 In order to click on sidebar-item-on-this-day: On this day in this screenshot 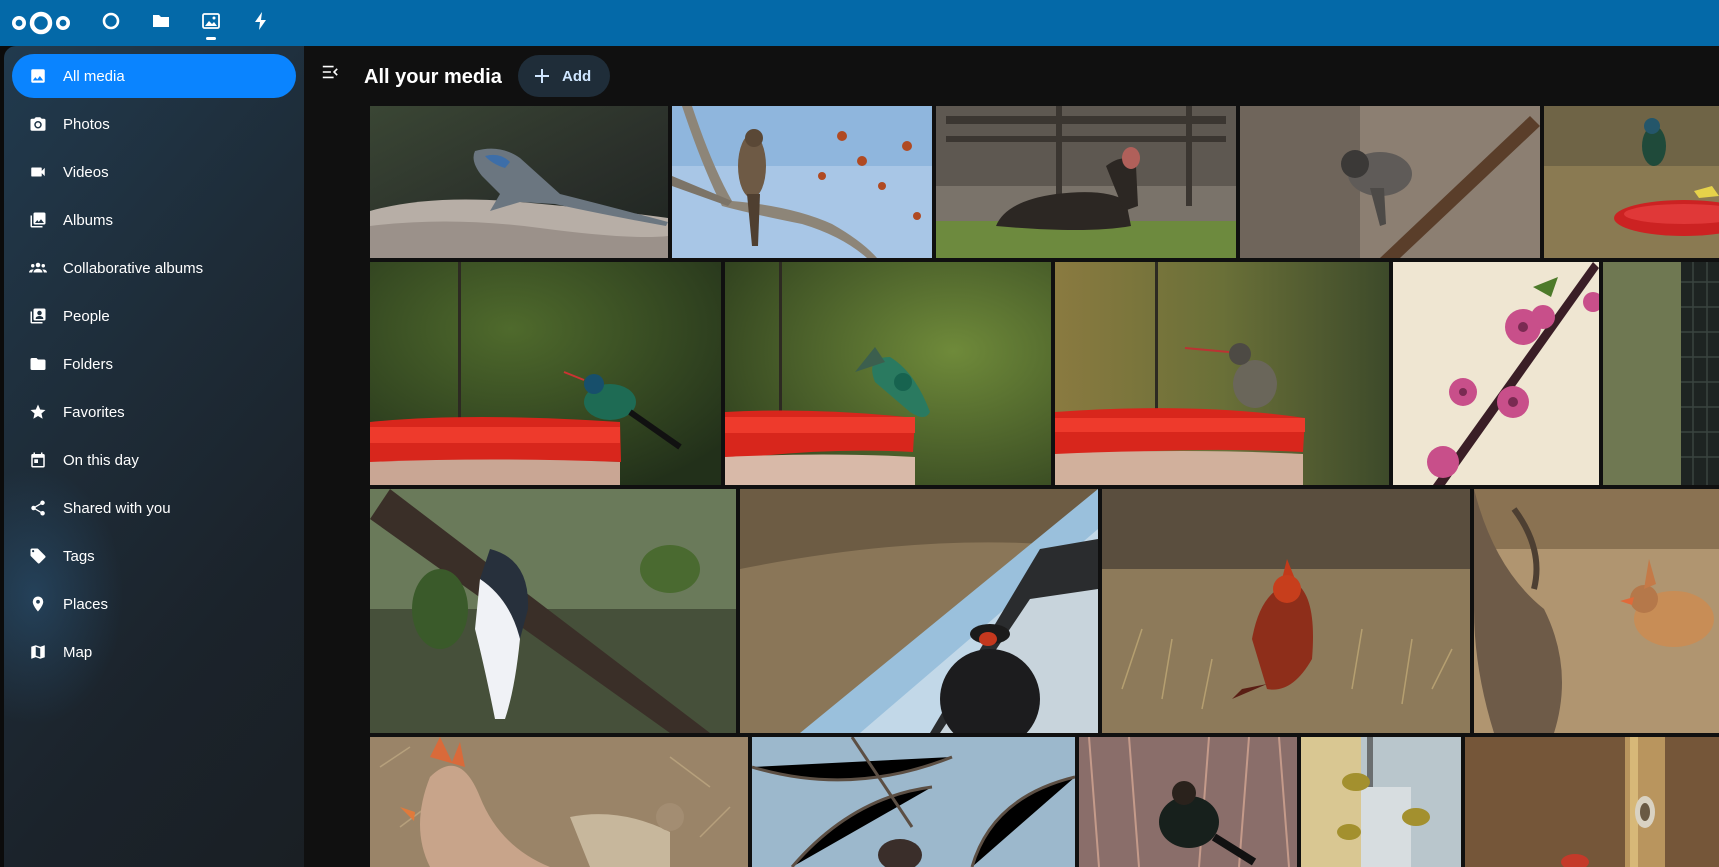, I will do `click(154, 460)`.